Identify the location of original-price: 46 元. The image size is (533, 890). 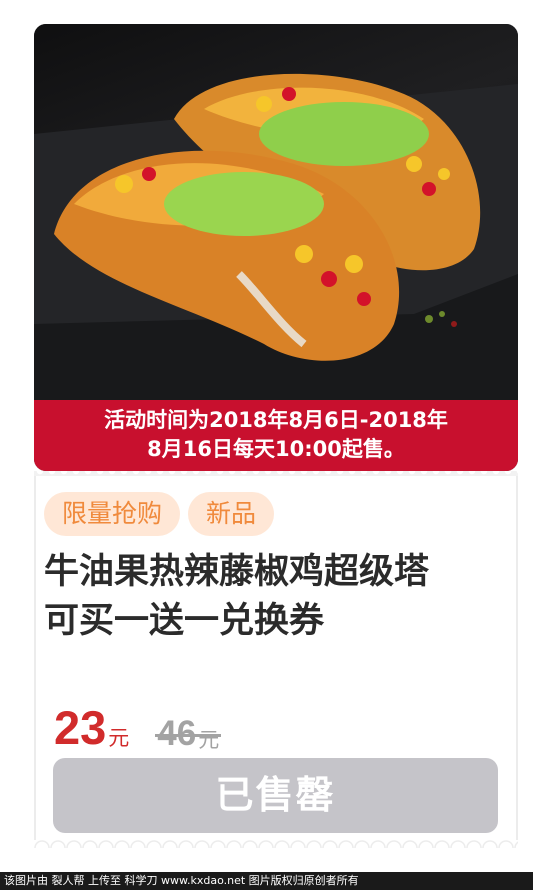
(188, 734).